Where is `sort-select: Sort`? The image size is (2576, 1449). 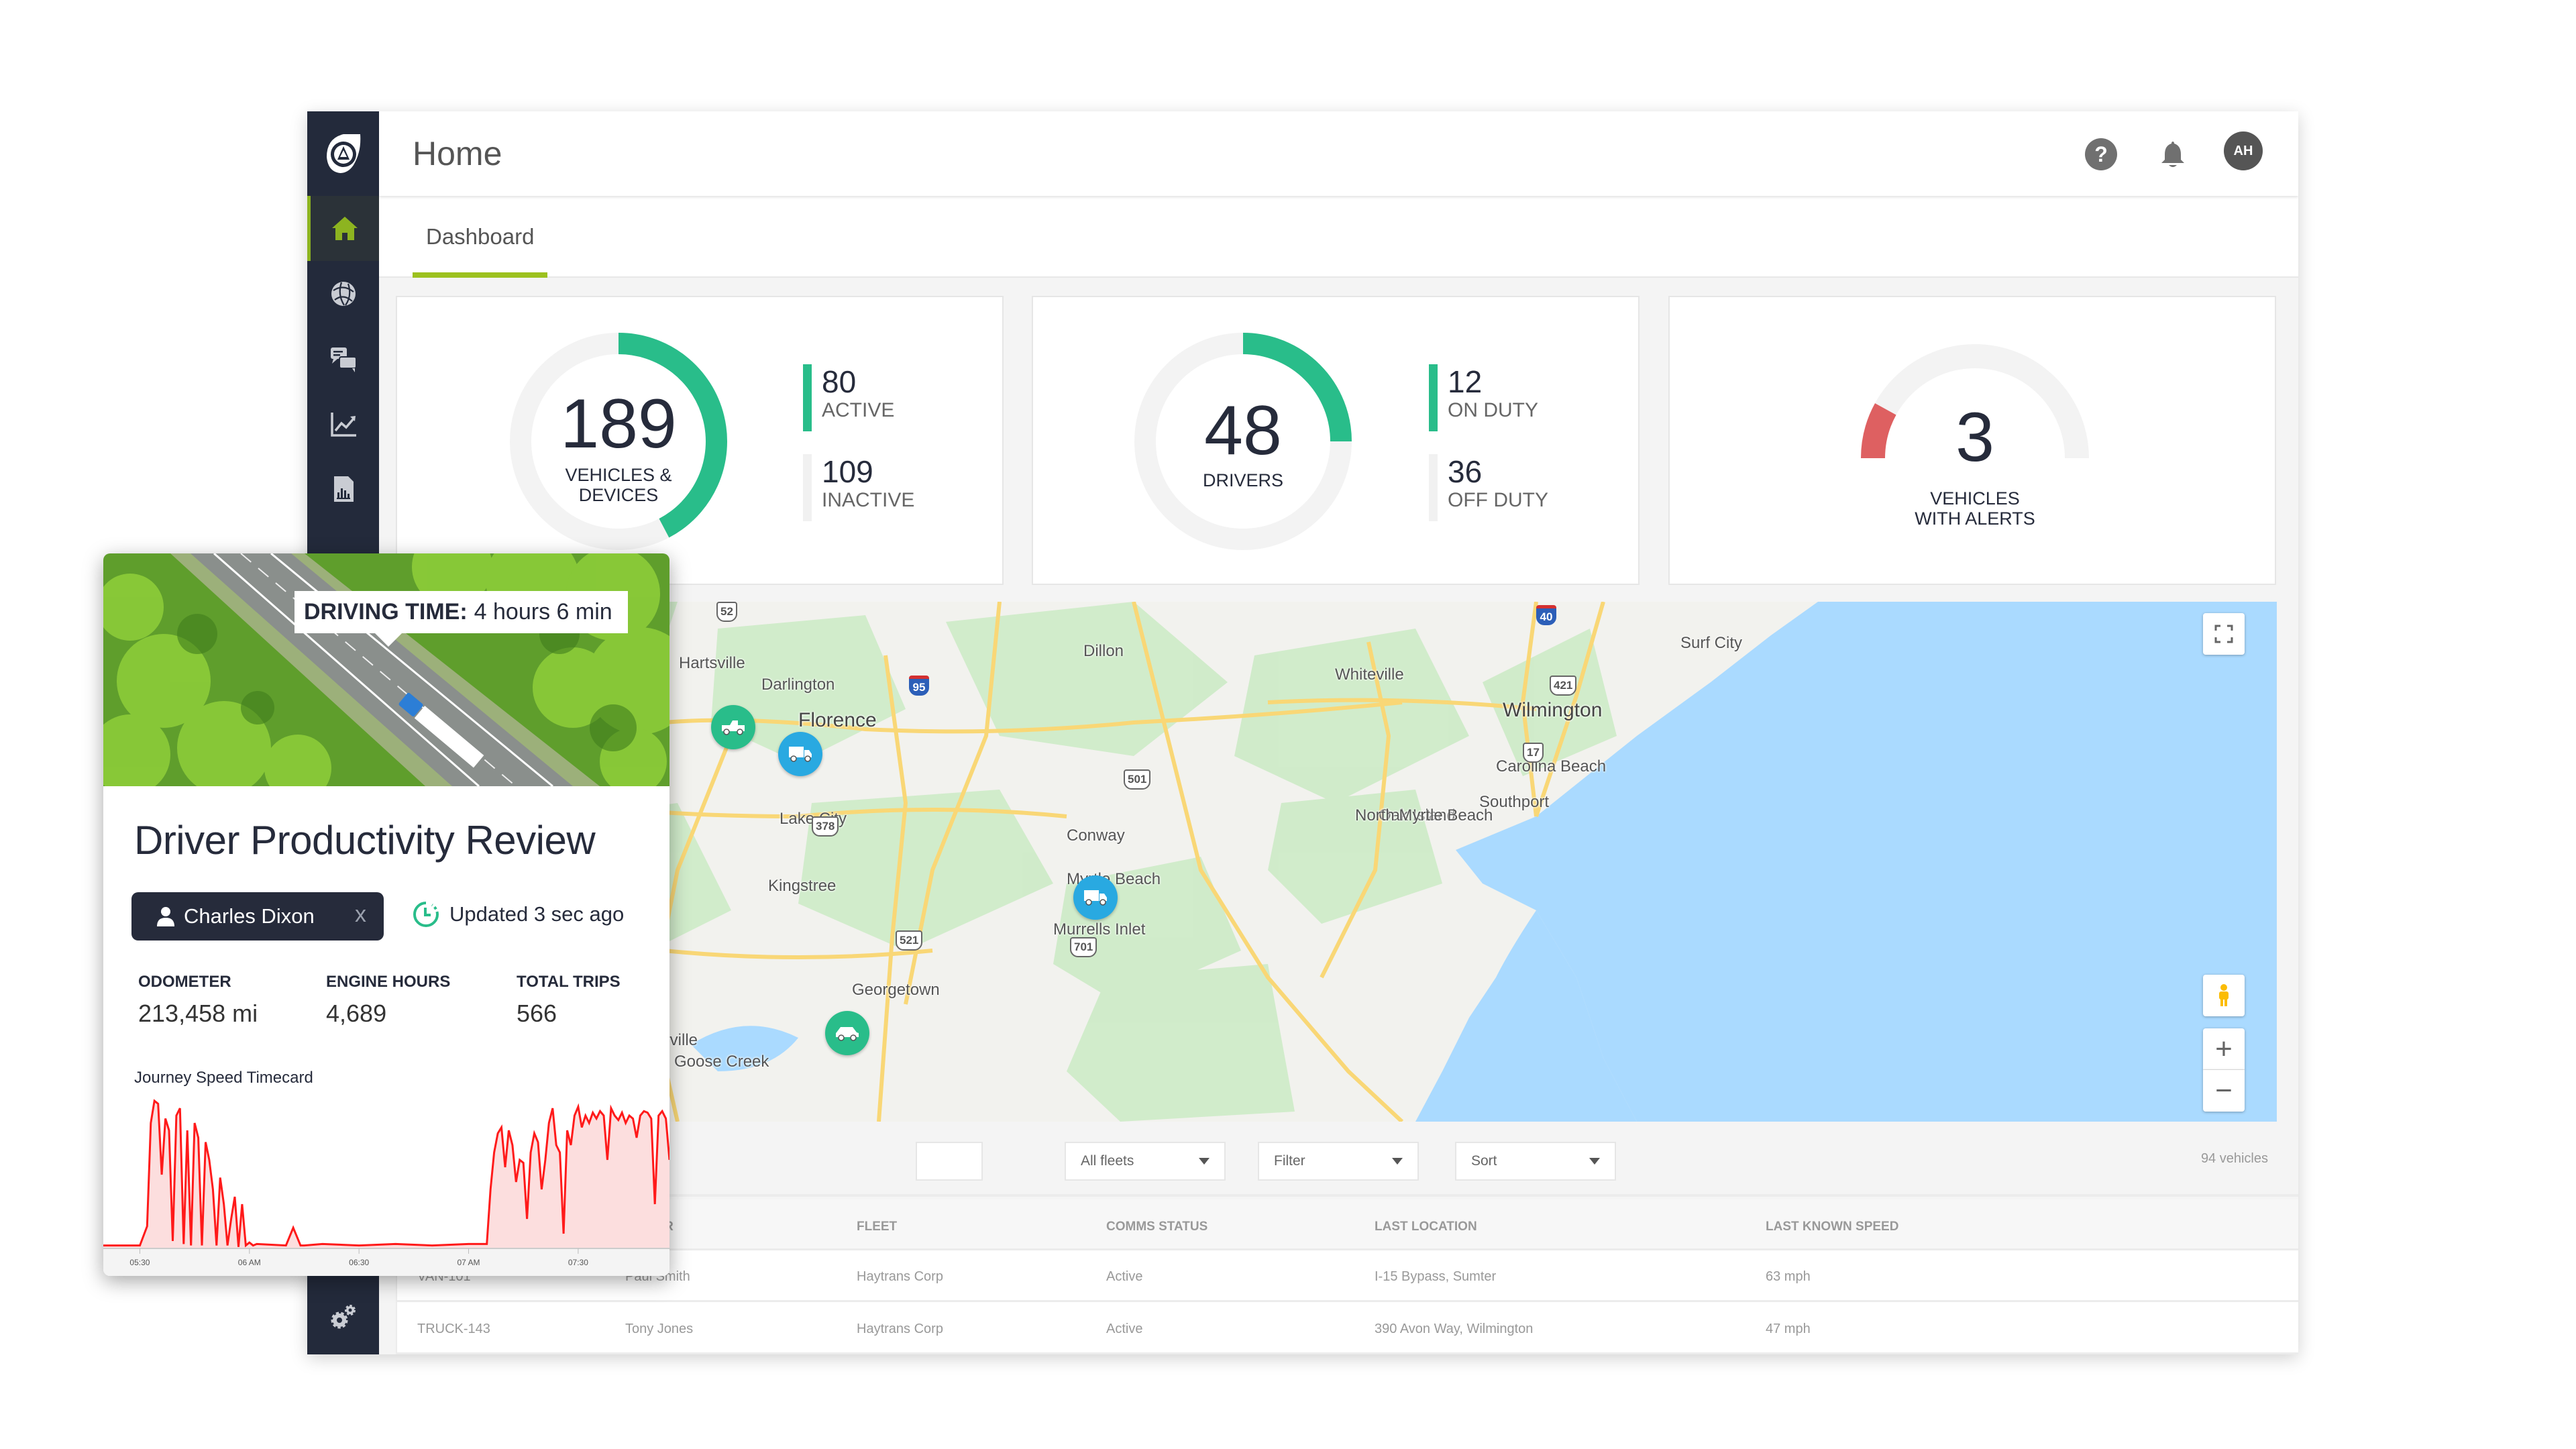 sort-select: Sort is located at coordinates (1535, 1161).